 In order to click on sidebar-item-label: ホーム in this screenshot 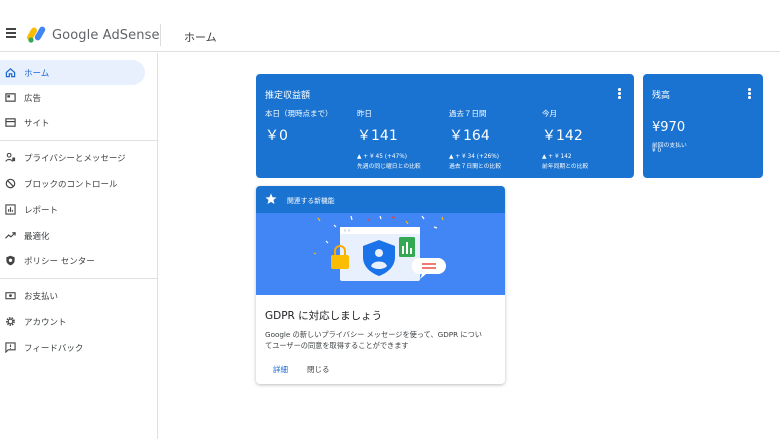, I will do `click(37, 73)`.